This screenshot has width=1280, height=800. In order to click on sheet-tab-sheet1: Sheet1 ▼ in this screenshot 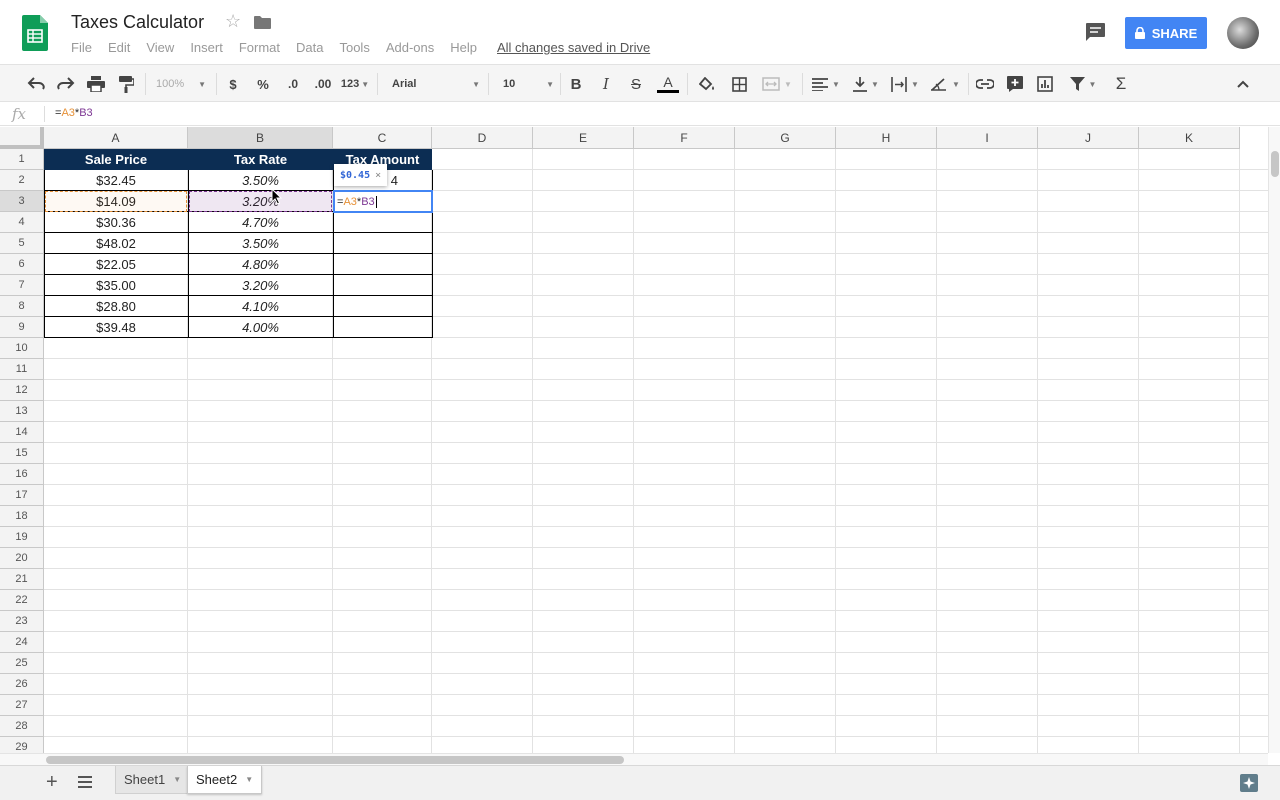, I will do `click(153, 780)`.